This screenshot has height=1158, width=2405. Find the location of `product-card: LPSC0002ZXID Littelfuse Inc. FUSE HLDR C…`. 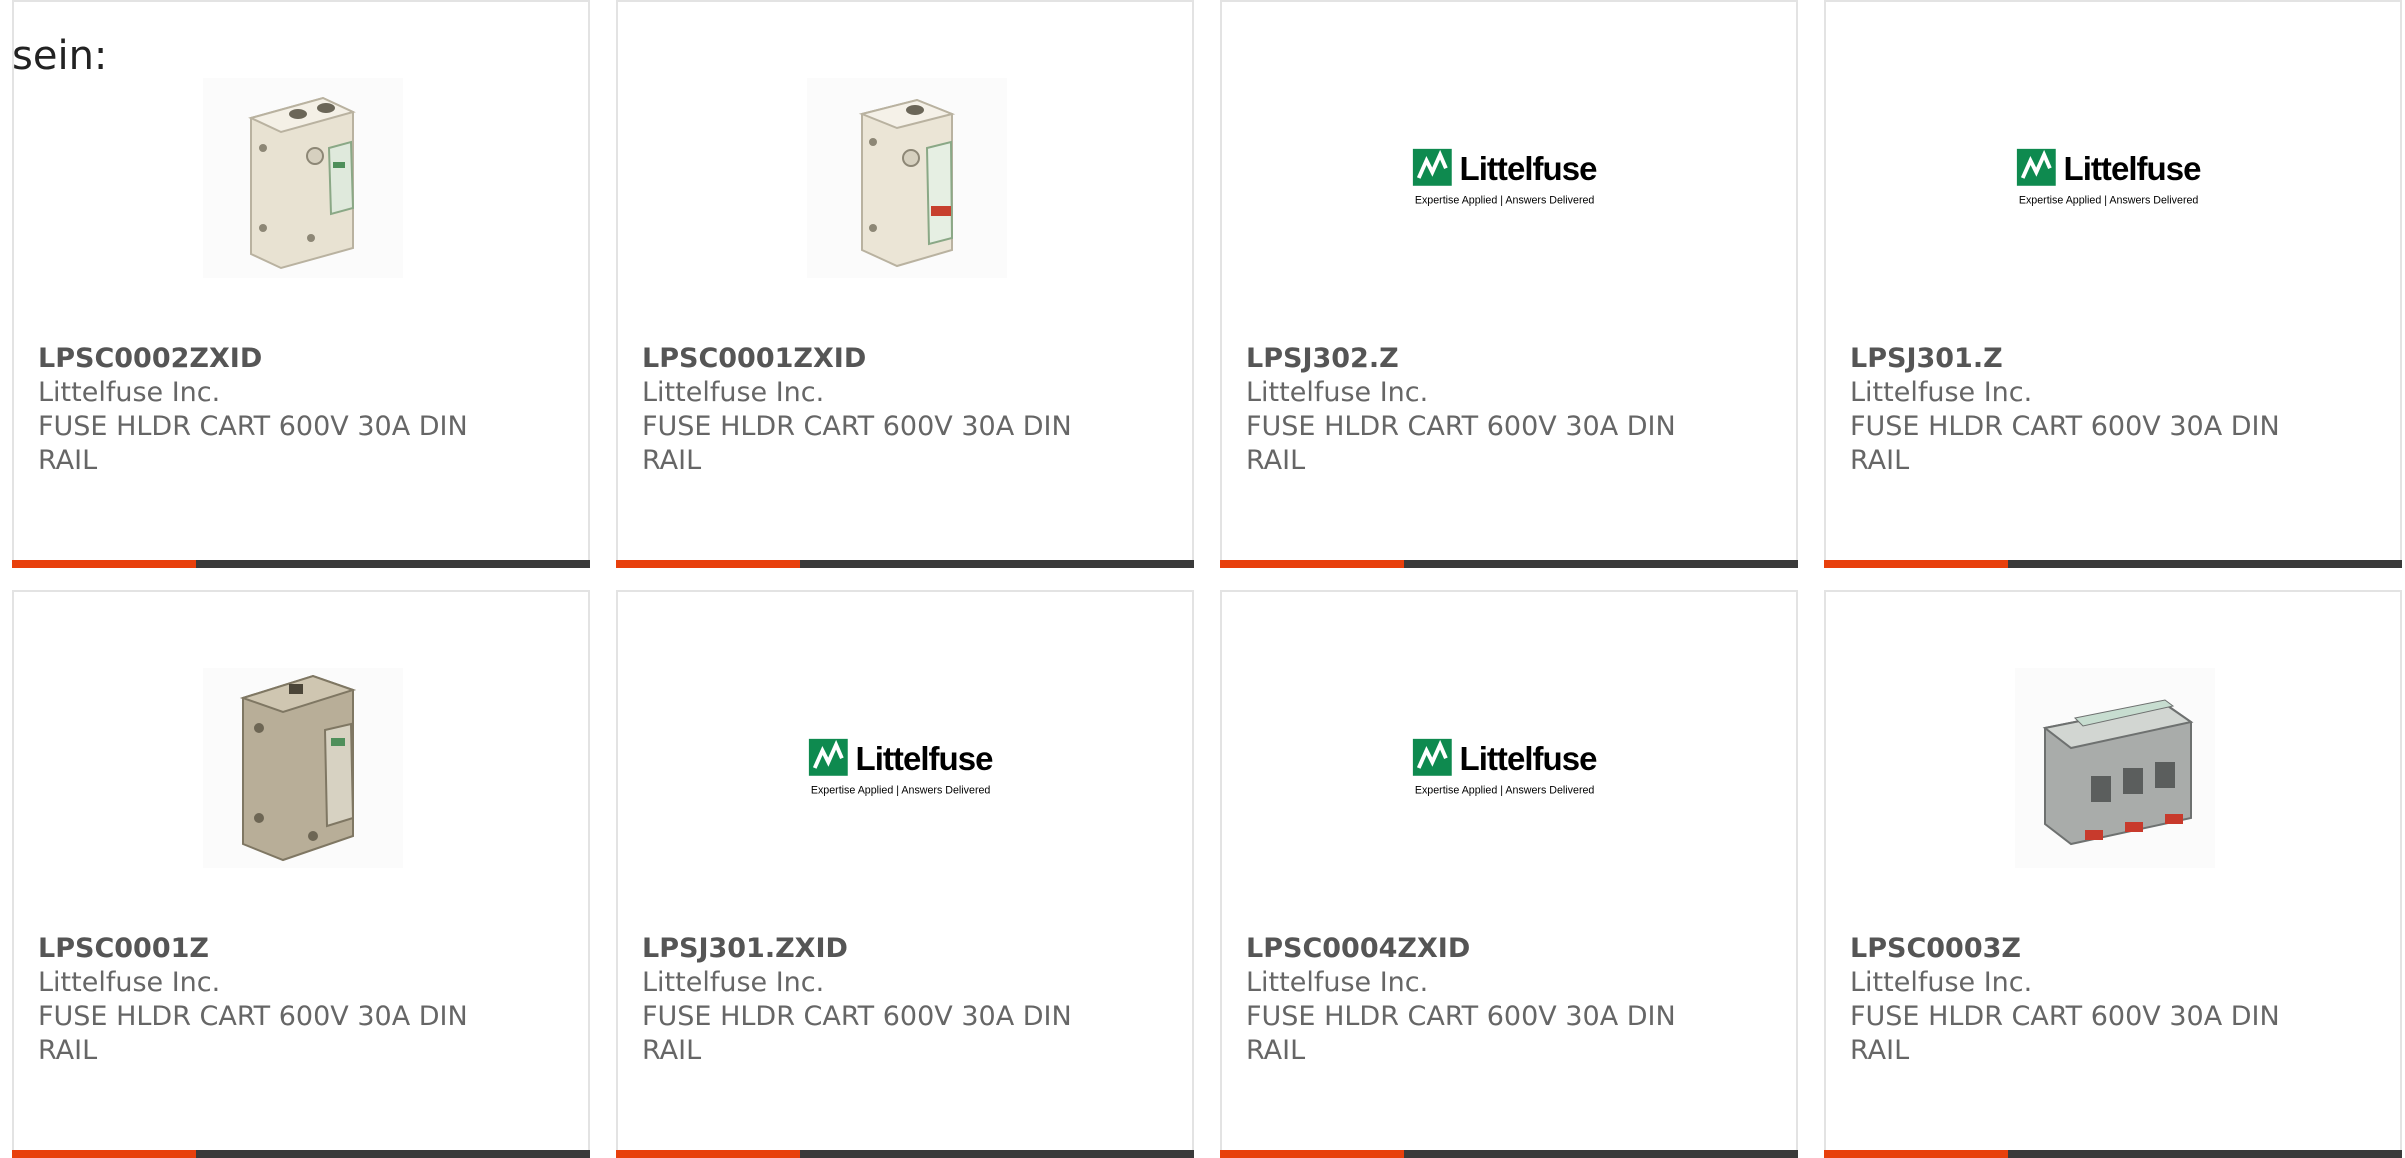

product-card: LPSC0002ZXID Littelfuse Inc. FUSE HLDR C… is located at coordinates (301, 284).